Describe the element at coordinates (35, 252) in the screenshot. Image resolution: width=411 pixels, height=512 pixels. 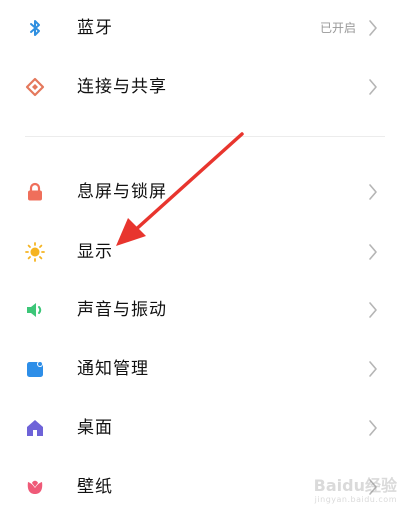
I see `sun-icon` at that location.